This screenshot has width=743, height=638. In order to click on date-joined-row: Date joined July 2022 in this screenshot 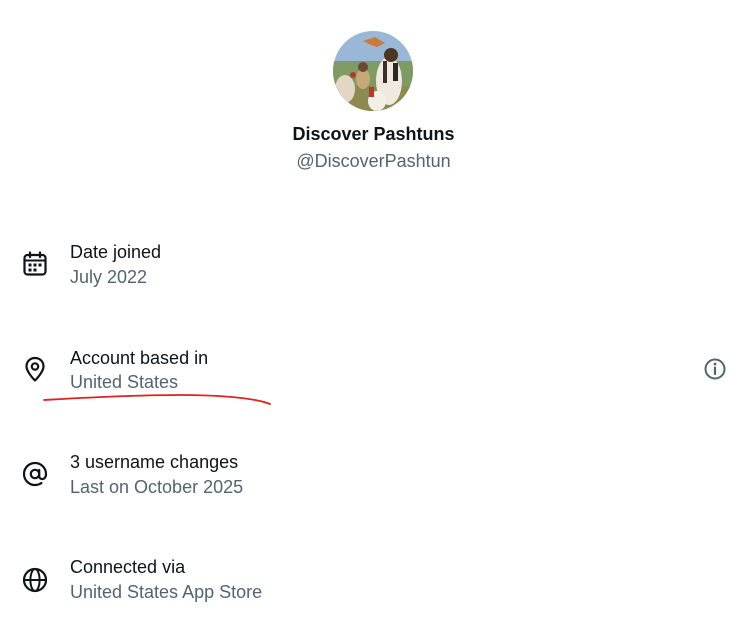, I will do `click(371, 264)`.